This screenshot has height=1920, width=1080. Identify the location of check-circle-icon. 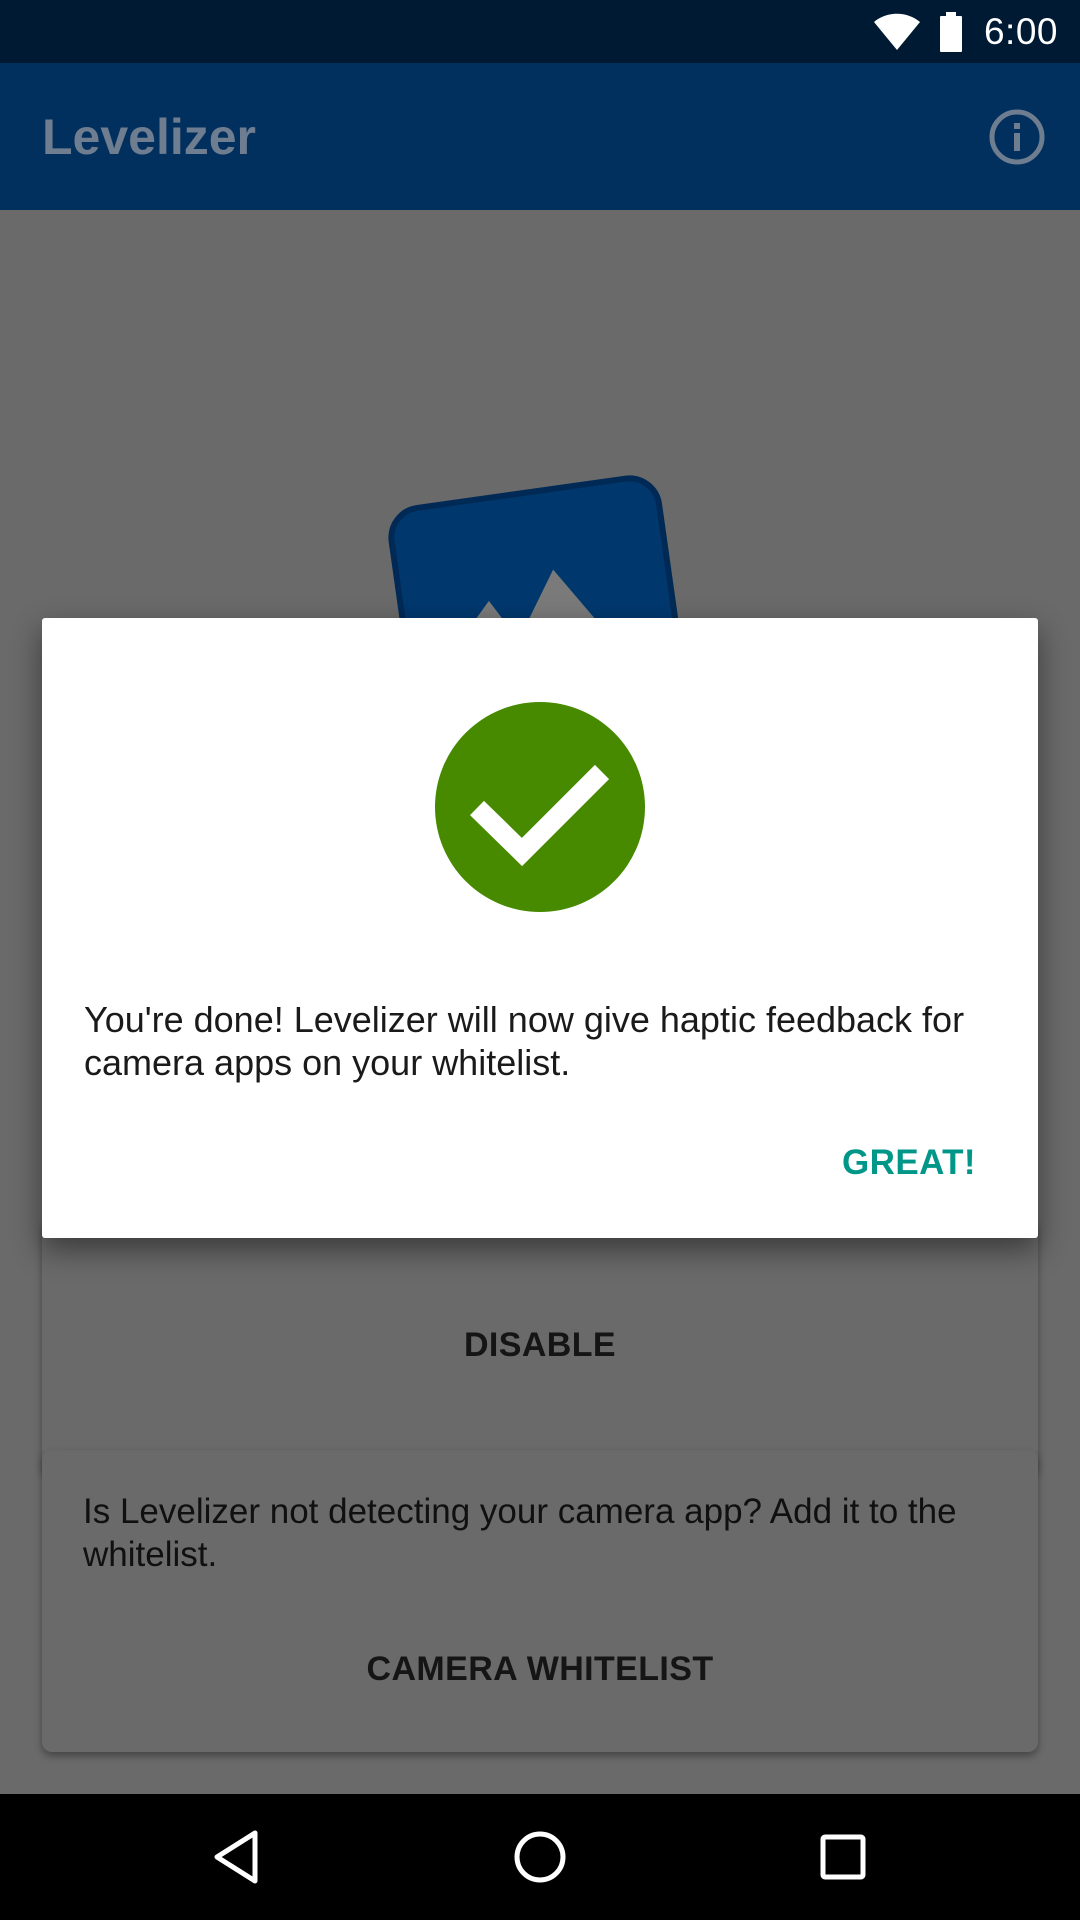
(540, 807).